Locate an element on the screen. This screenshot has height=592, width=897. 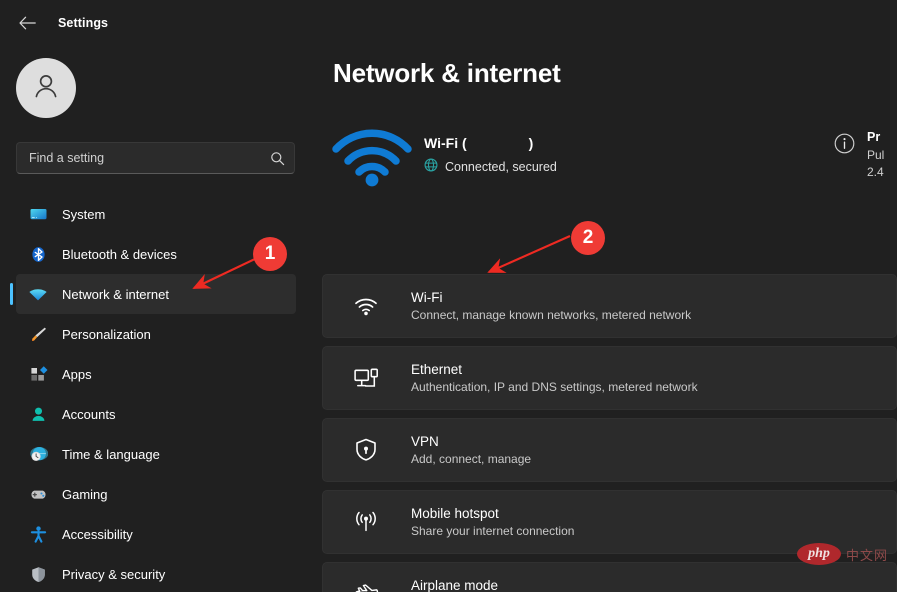
network-name-prefix: Wi-Fi ( is located at coordinates (445, 143).